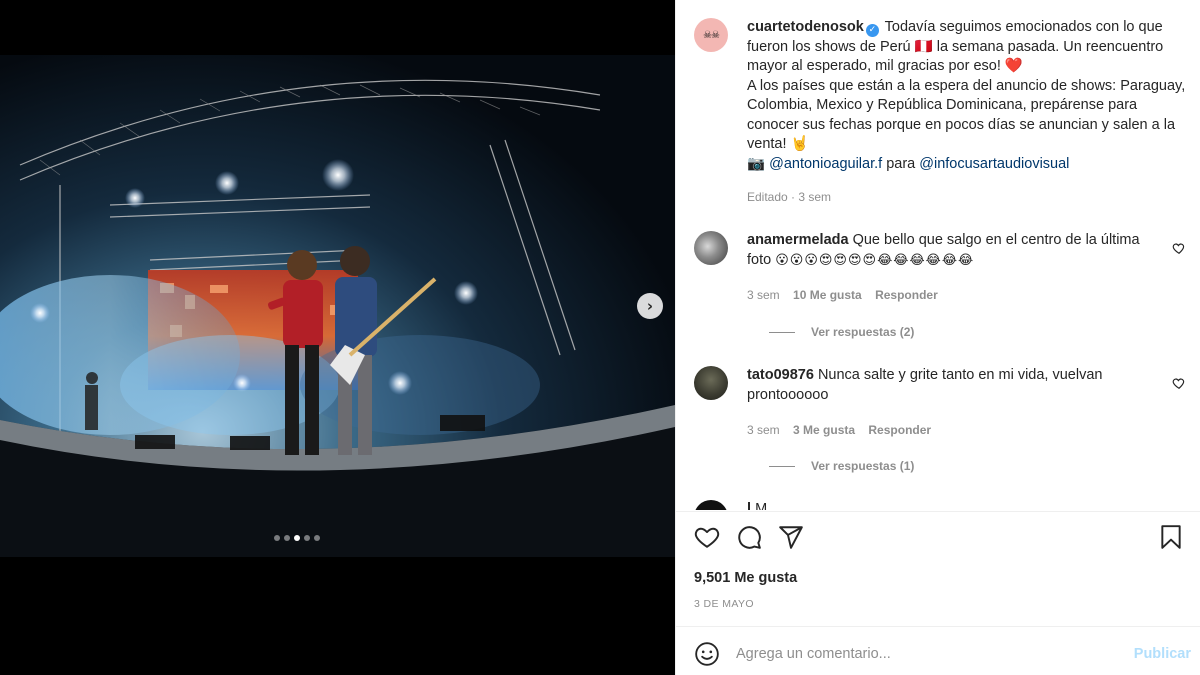 Image resolution: width=1200 pixels, height=675 pixels. Describe the element at coordinates (789, 197) in the screenshot. I see `caption-edited-meta: Editado · 3 sem` at that location.